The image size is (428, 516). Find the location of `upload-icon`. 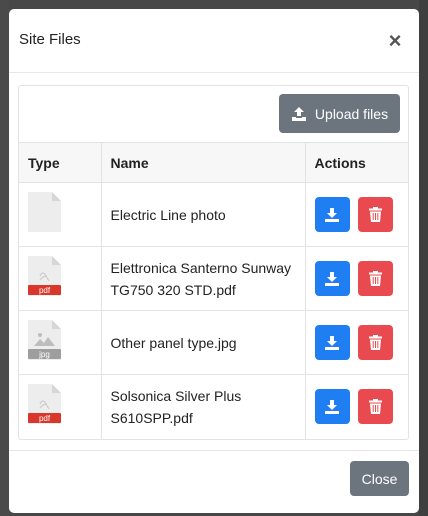

upload-icon is located at coordinates (298, 113).